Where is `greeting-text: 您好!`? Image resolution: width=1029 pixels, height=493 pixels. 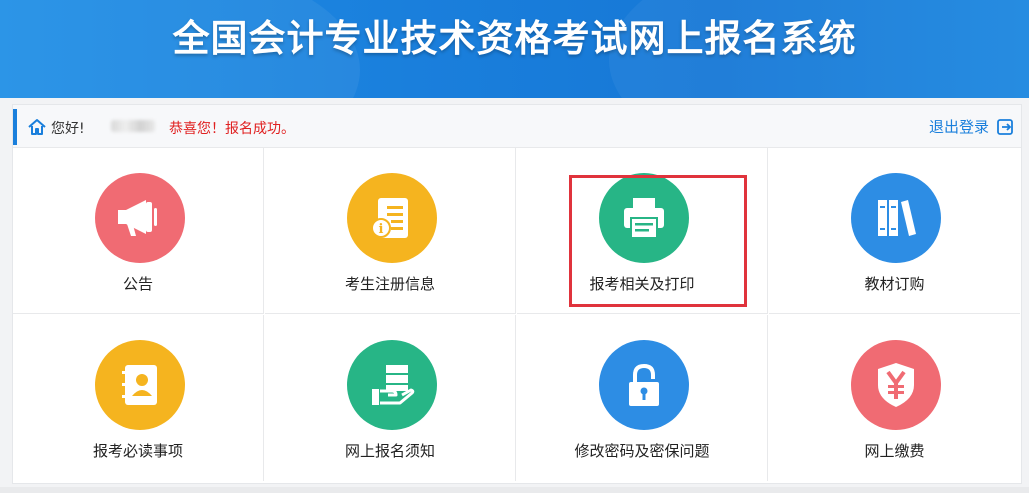
greeting-text: 您好! is located at coordinates (68, 129).